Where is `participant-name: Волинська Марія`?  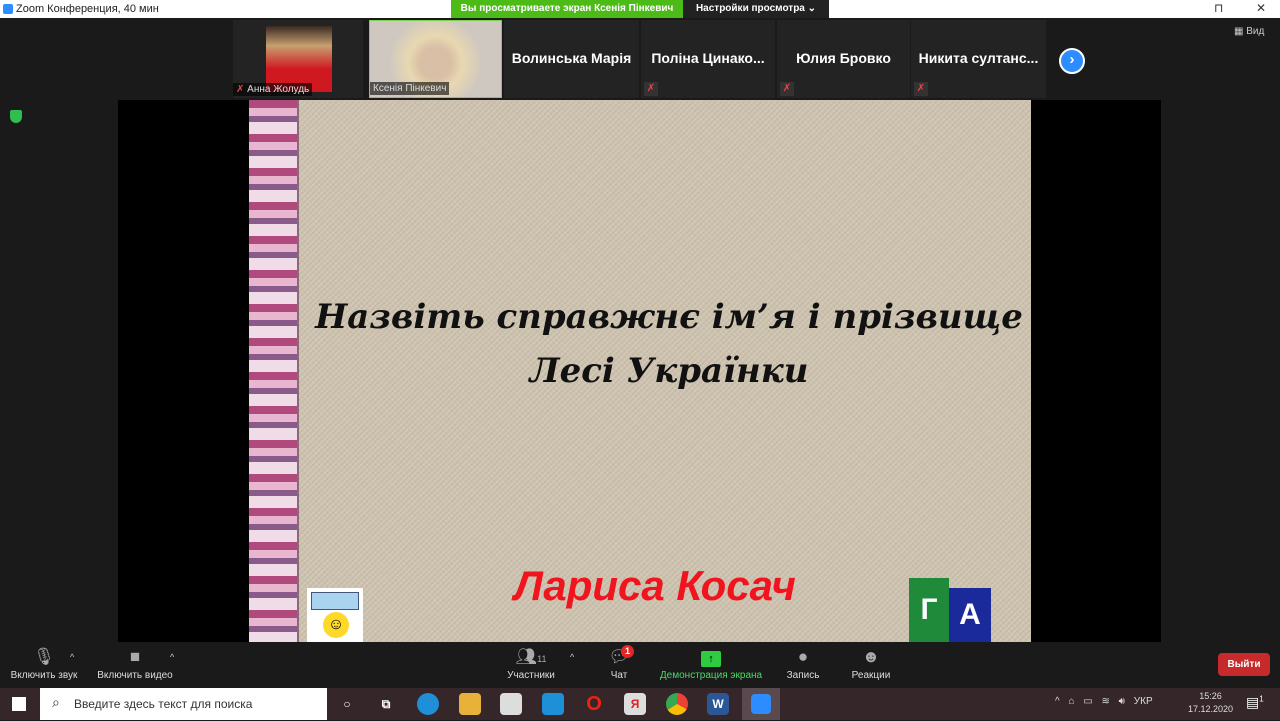 participant-name: Волинська Марія is located at coordinates (571, 58).